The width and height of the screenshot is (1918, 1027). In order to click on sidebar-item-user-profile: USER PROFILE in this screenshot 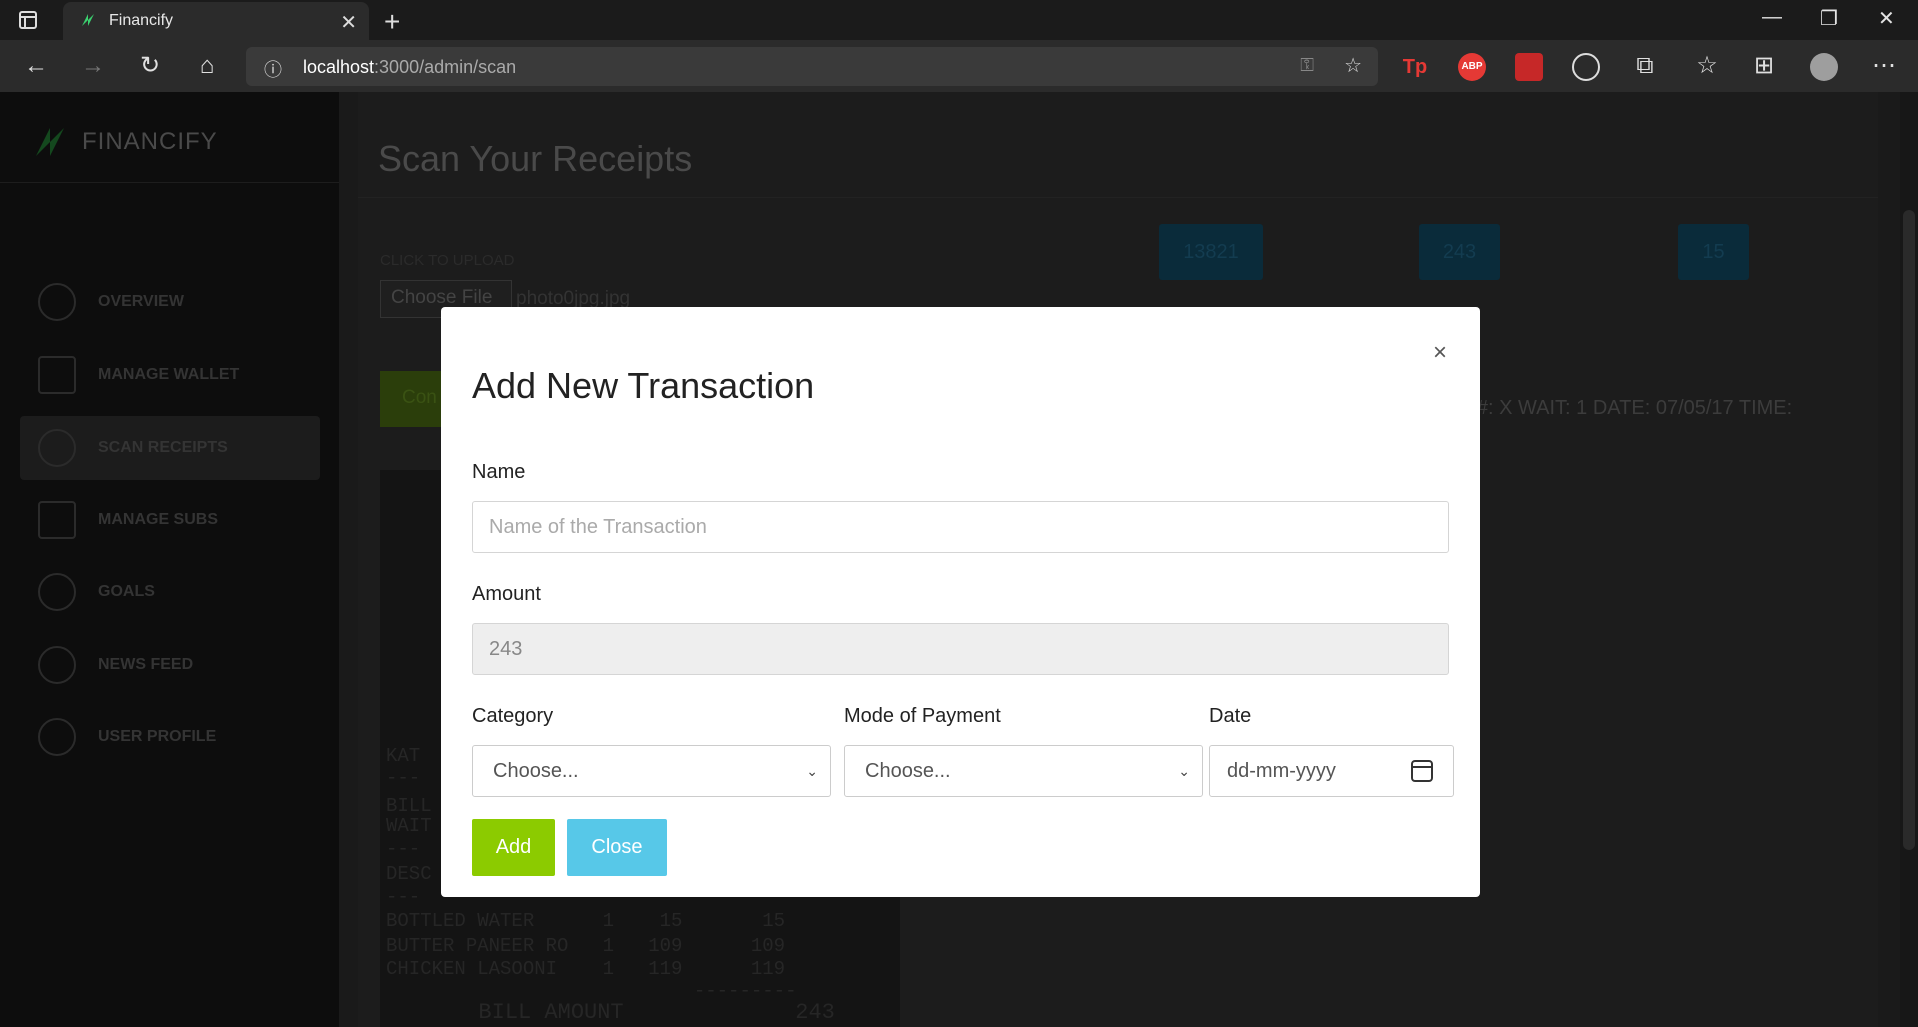, I will do `click(170, 737)`.